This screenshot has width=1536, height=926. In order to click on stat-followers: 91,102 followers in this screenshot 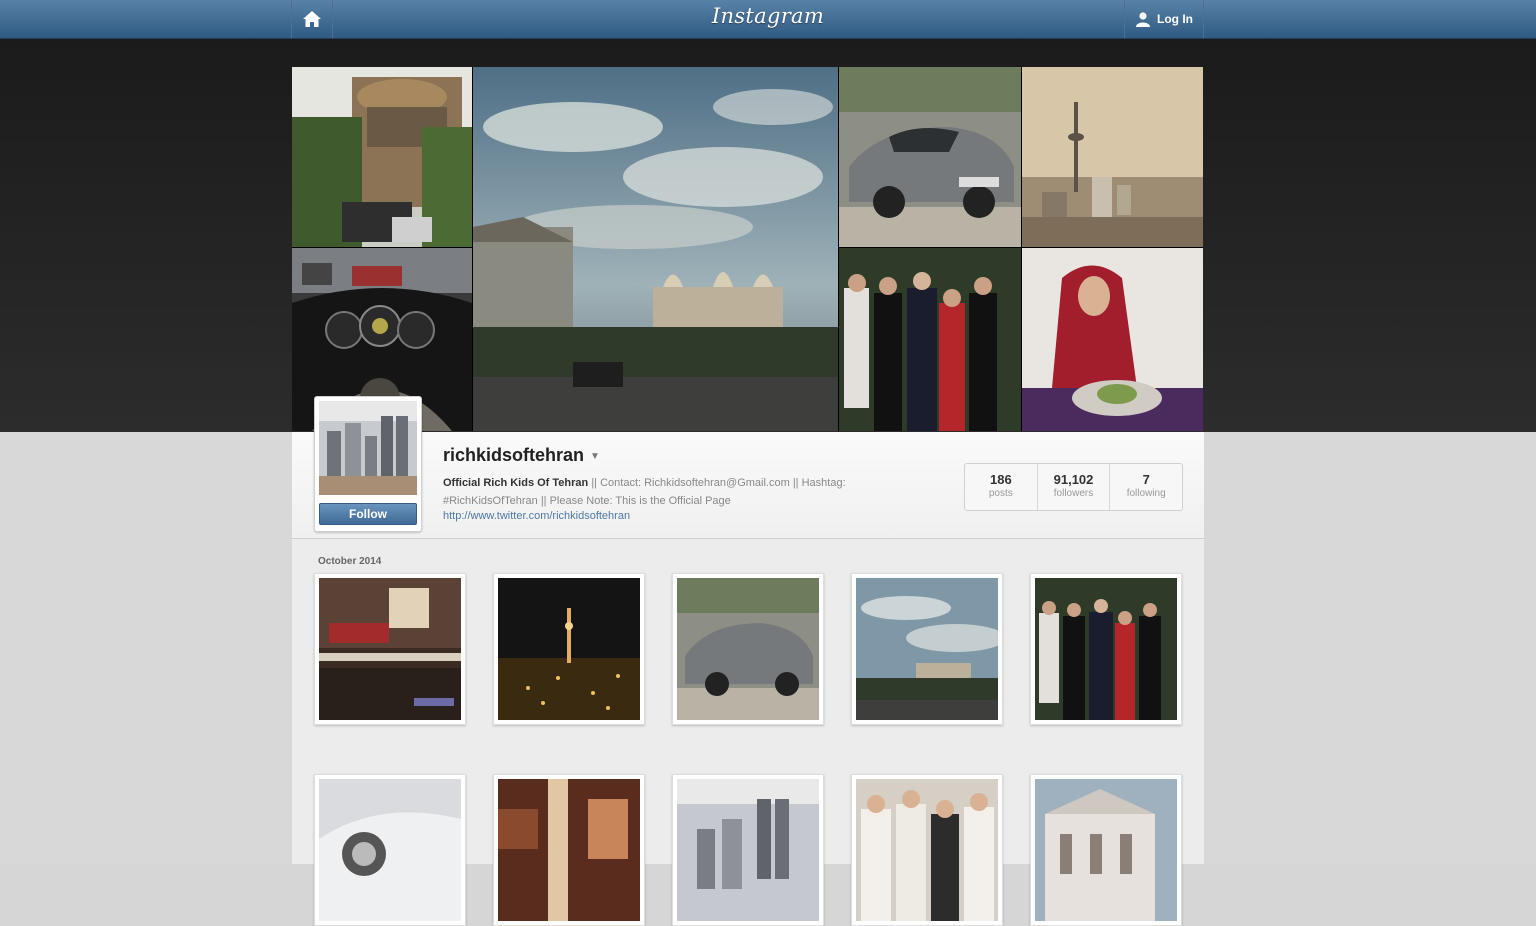, I will do `click(1074, 487)`.